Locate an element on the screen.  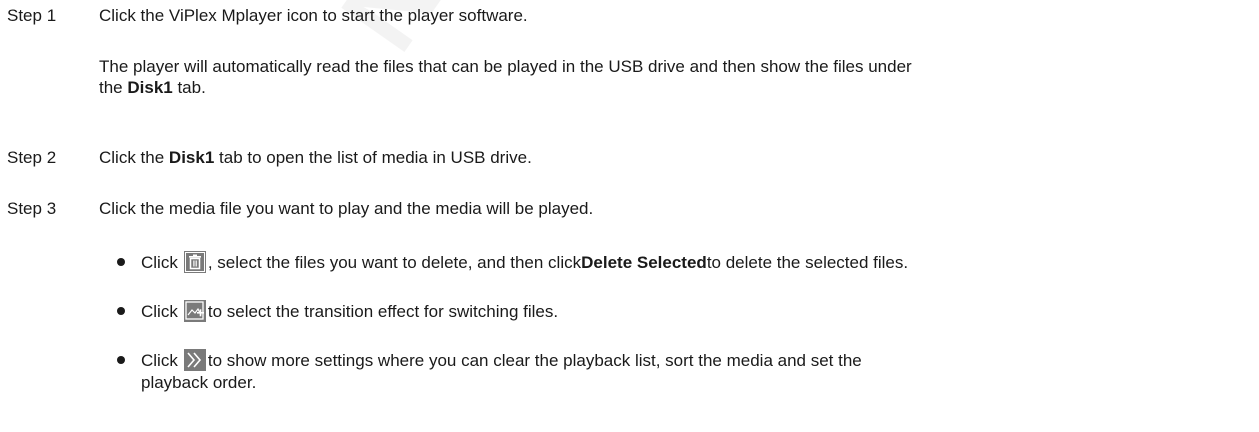
step-1-label: Step 1 is located at coordinates (32, 15).